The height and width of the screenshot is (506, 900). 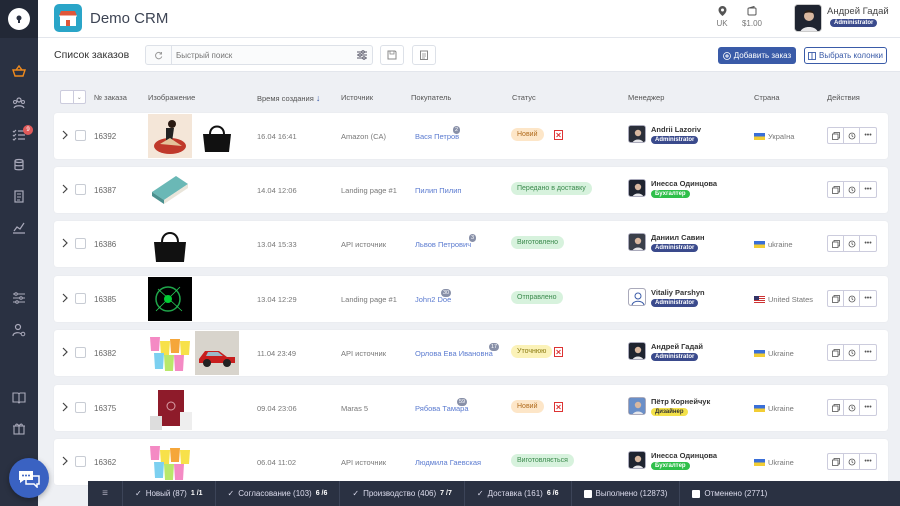 What do you see at coordinates (752, 16) in the screenshot?
I see `balance: $1.00` at bounding box center [752, 16].